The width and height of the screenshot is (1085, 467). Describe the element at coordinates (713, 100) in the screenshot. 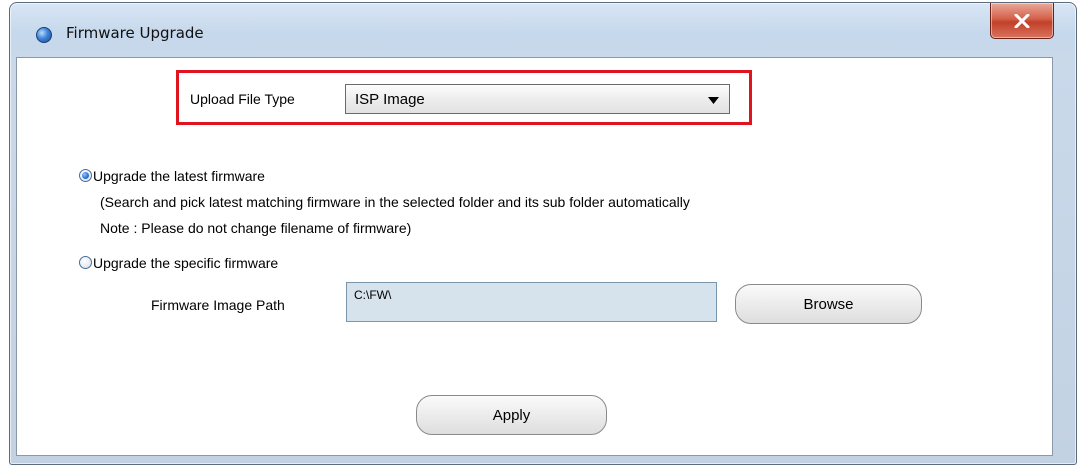

I see `dropdown-arrow-icon` at that location.